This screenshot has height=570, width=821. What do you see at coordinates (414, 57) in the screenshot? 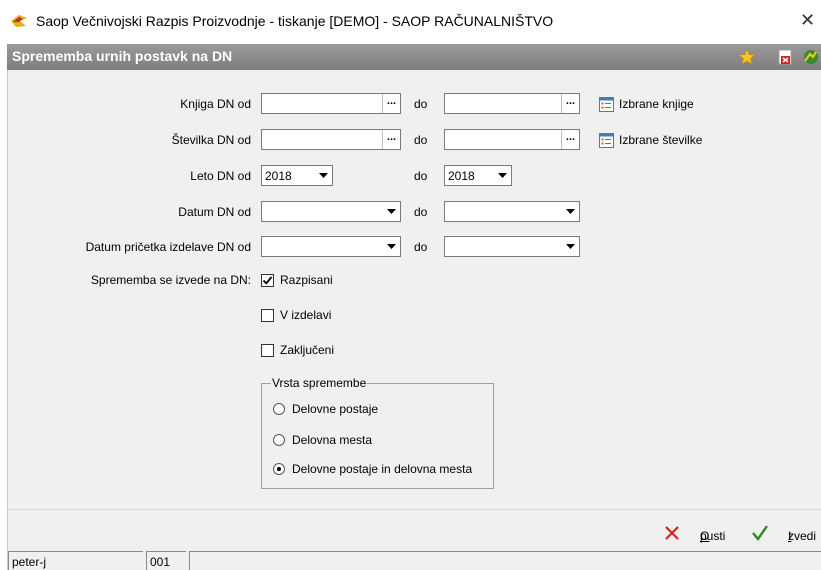
I see `form-header: Sprememba urnih postavk na DN` at bounding box center [414, 57].